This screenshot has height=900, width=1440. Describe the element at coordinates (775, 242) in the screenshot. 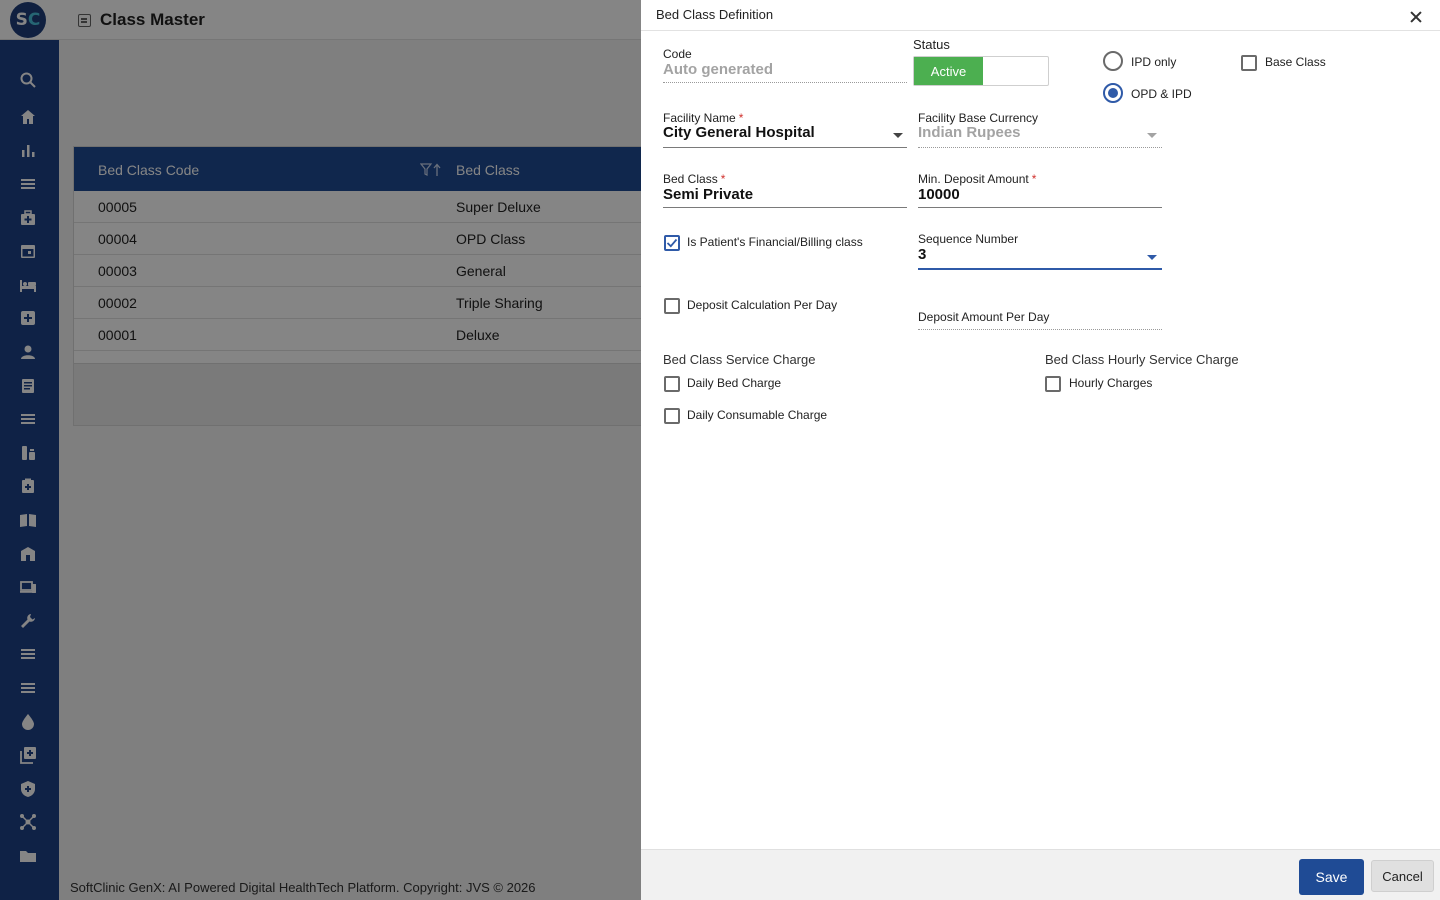

I see `billing-class-label: Is Patient's Financial/Billing class` at that location.